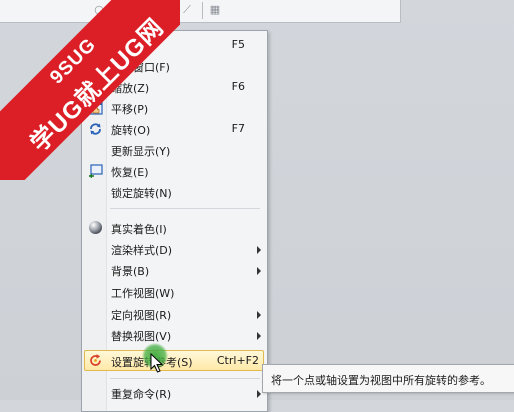 This screenshot has height=412, width=514. What do you see at coordinates (130, 46) in the screenshot?
I see `menu-item-label: 刷新(S)` at bounding box center [130, 46].